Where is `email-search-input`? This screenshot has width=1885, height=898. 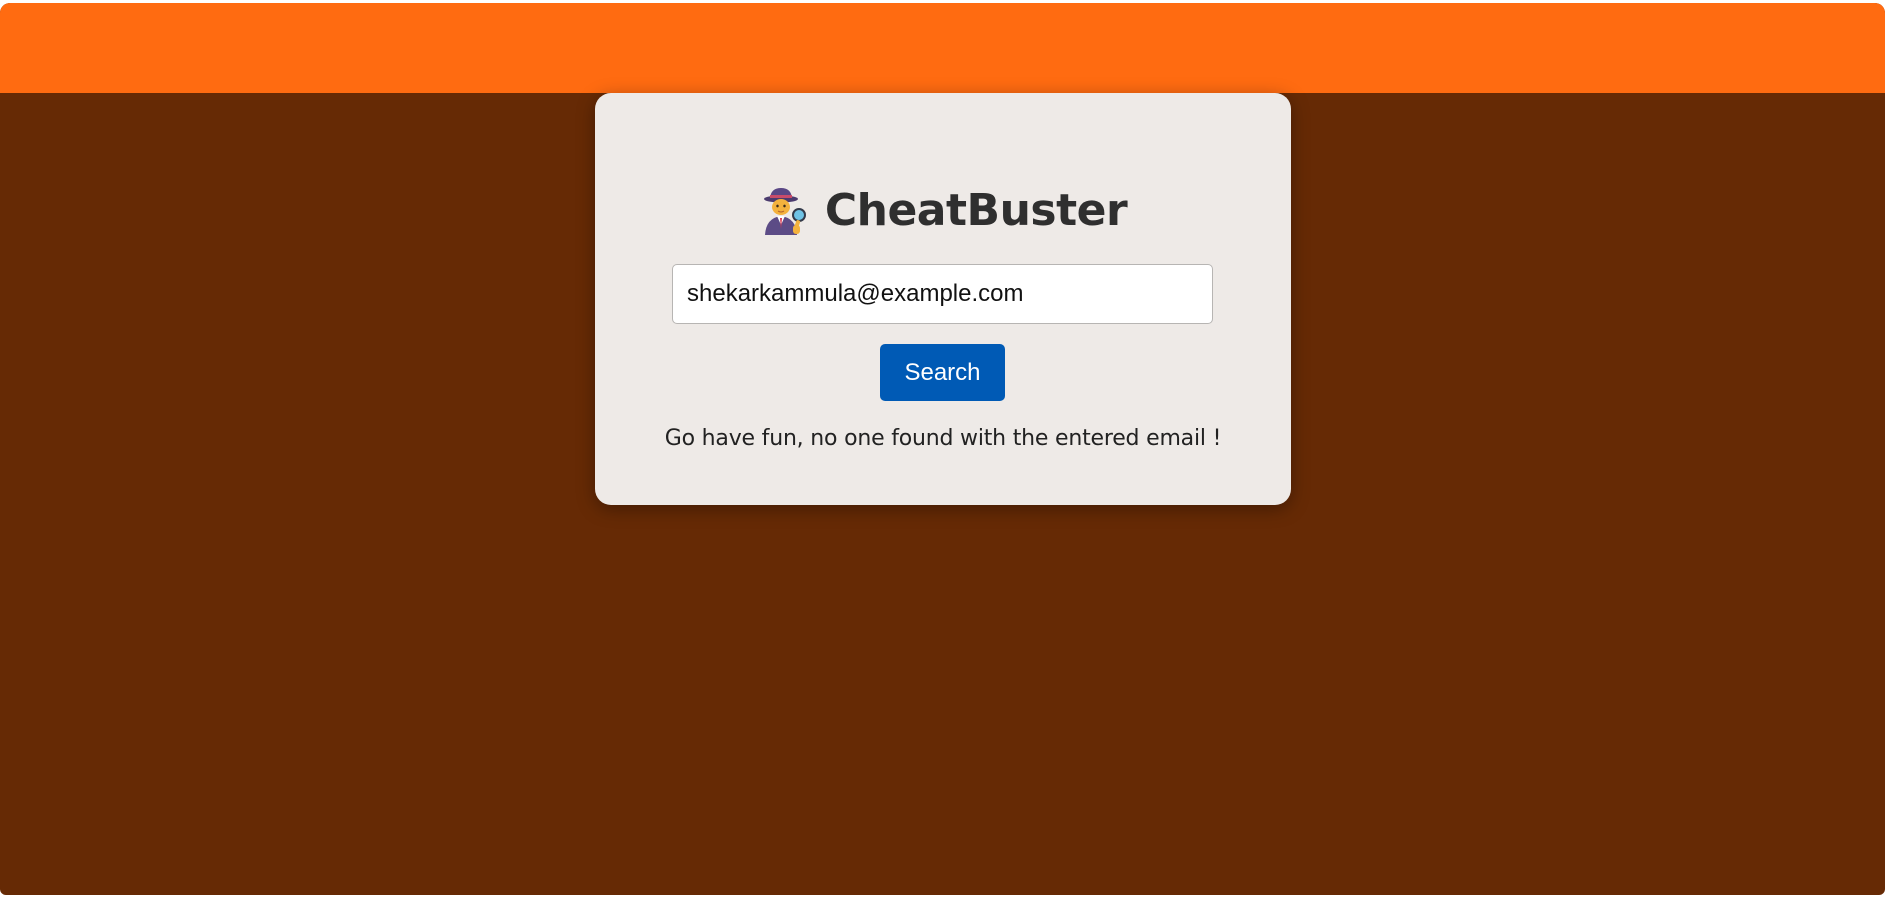 email-search-input is located at coordinates (942, 294).